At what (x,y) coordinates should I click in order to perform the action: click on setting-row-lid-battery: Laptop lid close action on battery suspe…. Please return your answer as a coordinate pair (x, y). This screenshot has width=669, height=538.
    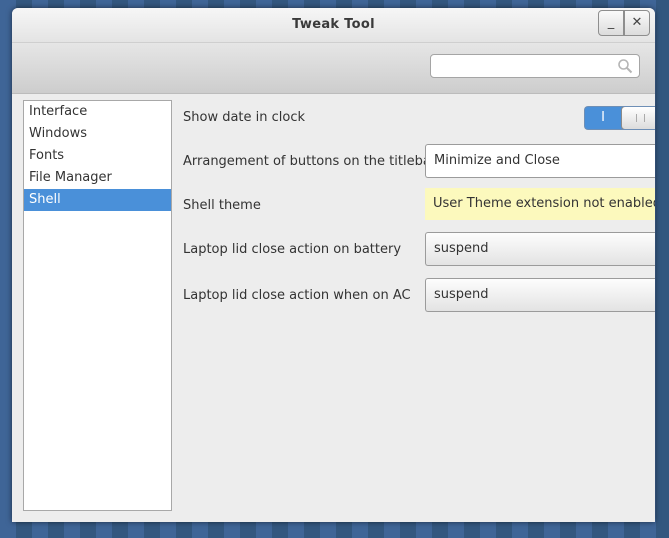
    Looking at the image, I should click on (419, 250).